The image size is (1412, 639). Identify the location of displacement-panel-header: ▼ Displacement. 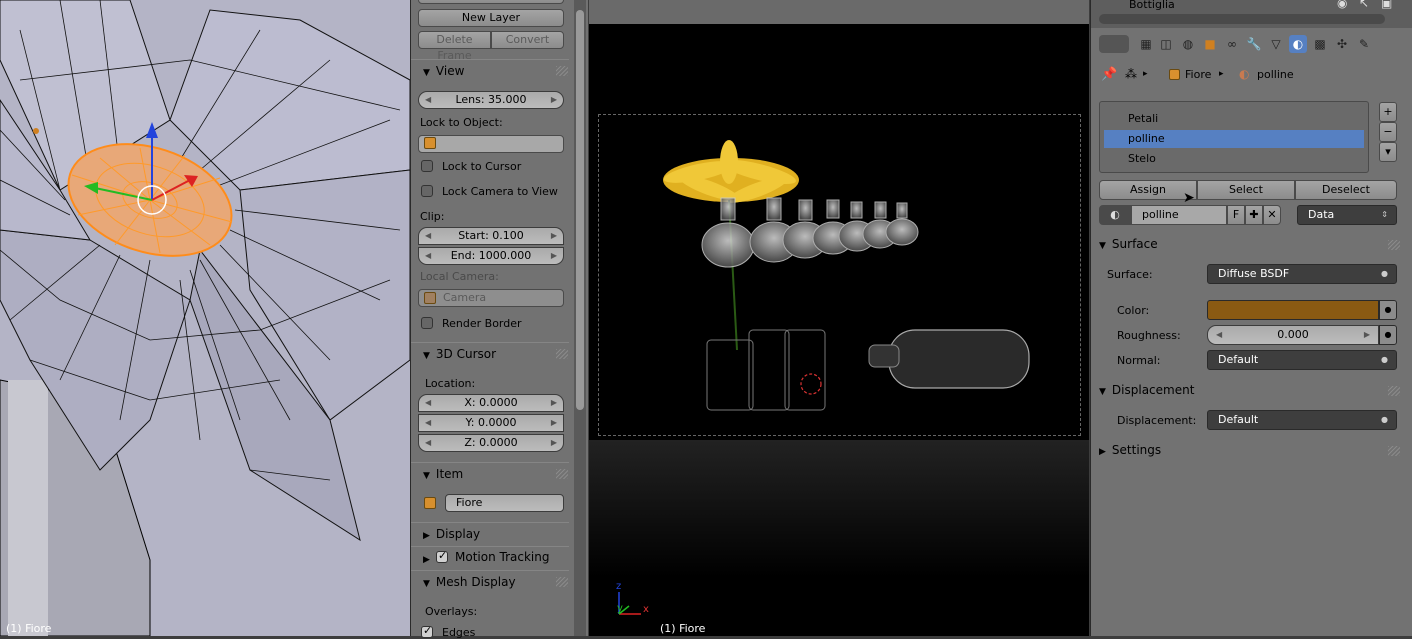
(1249, 390).